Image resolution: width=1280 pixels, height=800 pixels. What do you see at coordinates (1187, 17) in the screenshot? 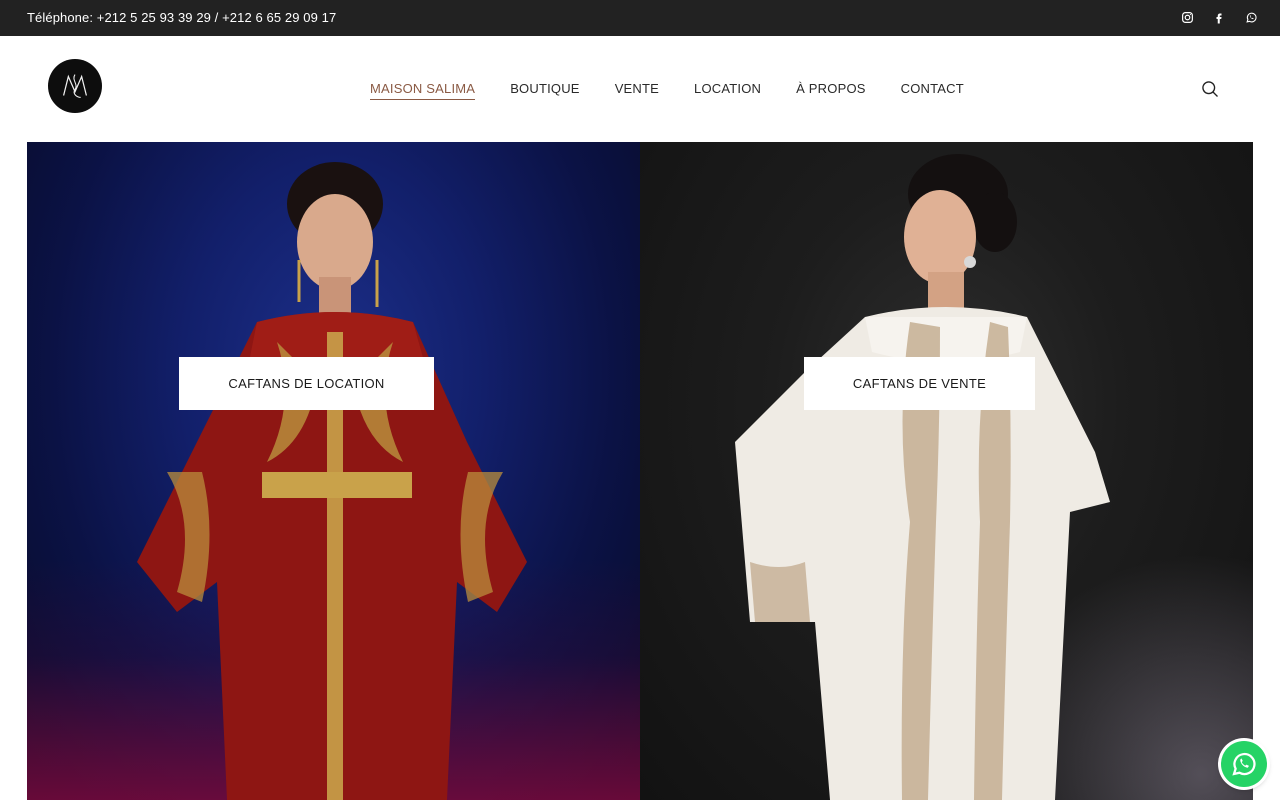
I see `instagram-icon` at bounding box center [1187, 17].